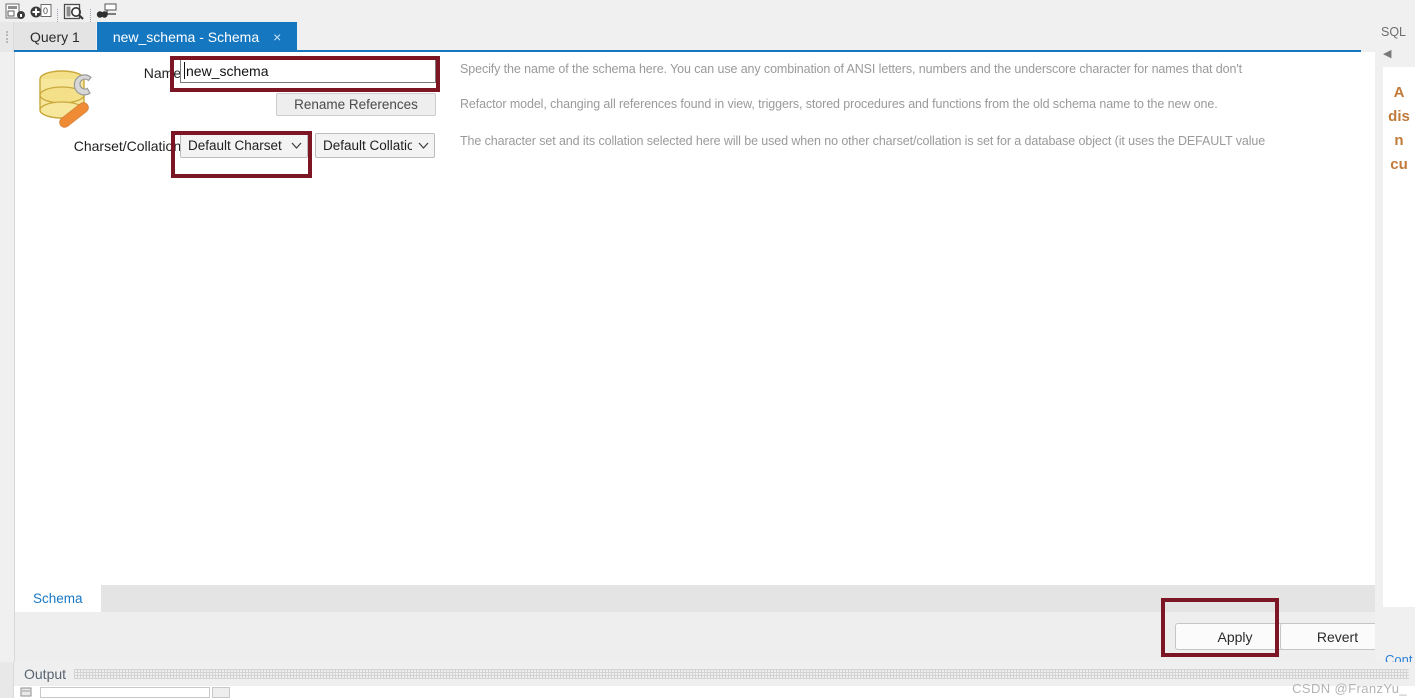 The width and height of the screenshot is (1415, 698). Describe the element at coordinates (277, 37) in the screenshot. I see `close-icon: ×` at that location.